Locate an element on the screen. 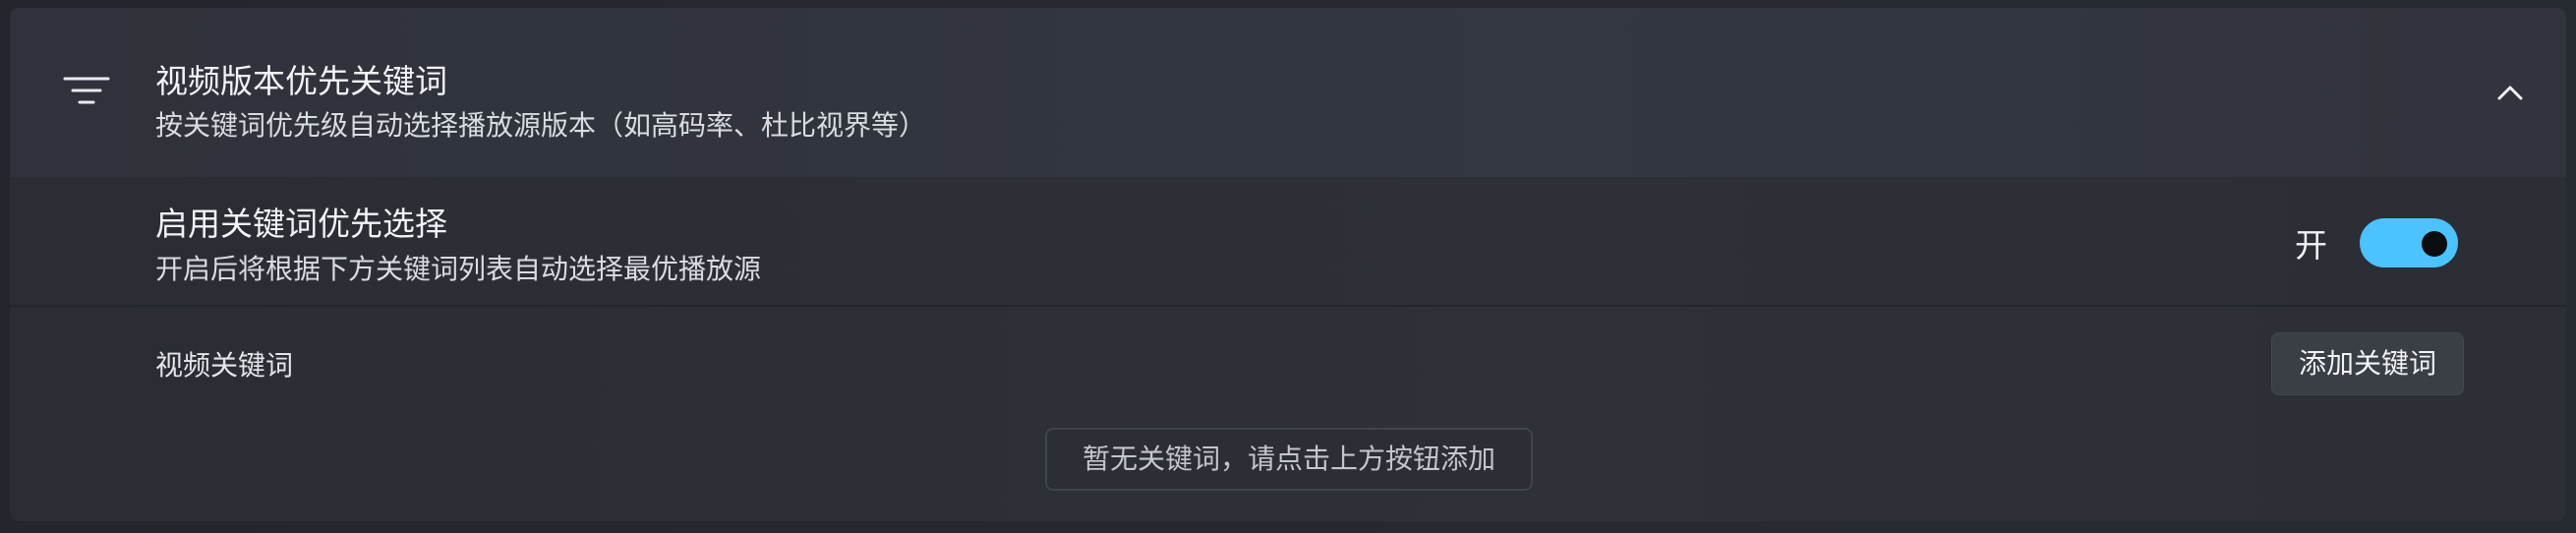 The image size is (2576, 533). filter-icon is located at coordinates (86, 90).